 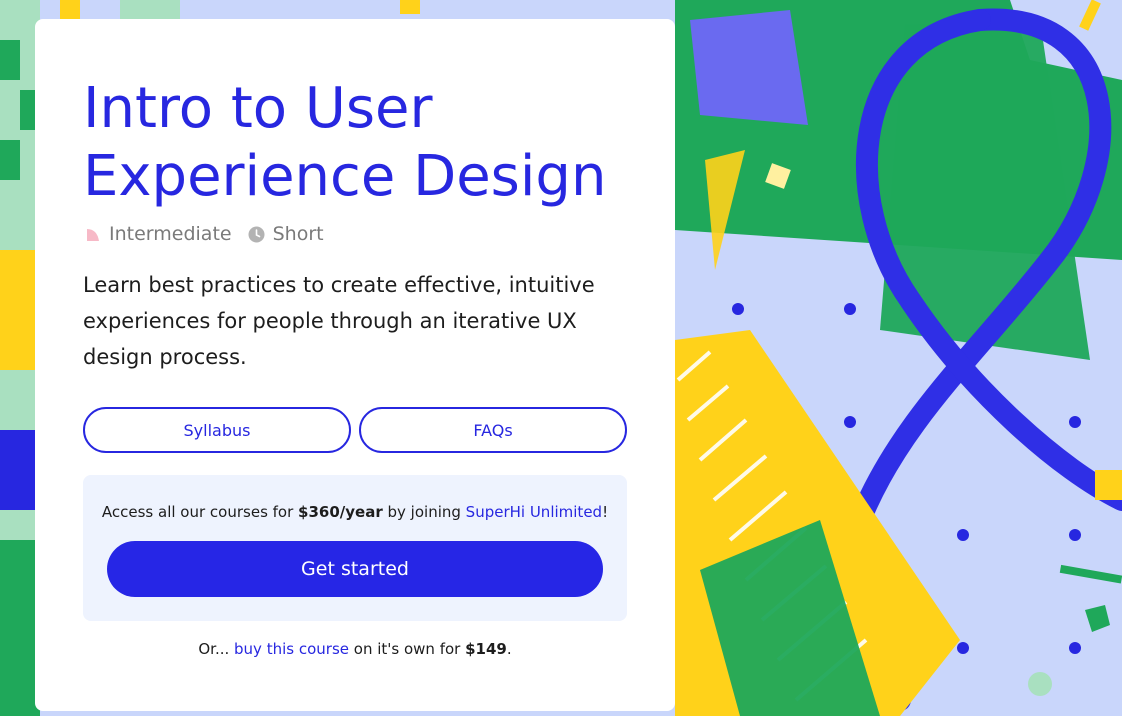 I want to click on promo-middle: by joining, so click(x=424, y=512).